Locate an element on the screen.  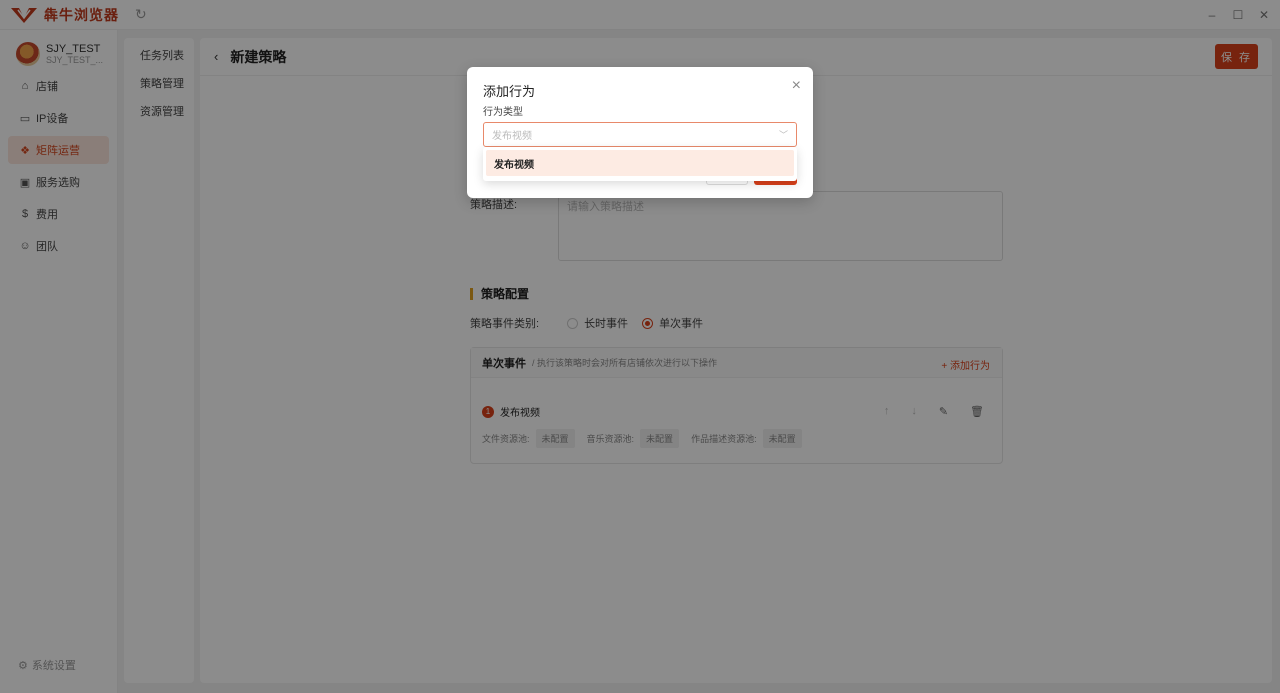
action-type-label: 行为类型 is located at coordinates (503, 112).